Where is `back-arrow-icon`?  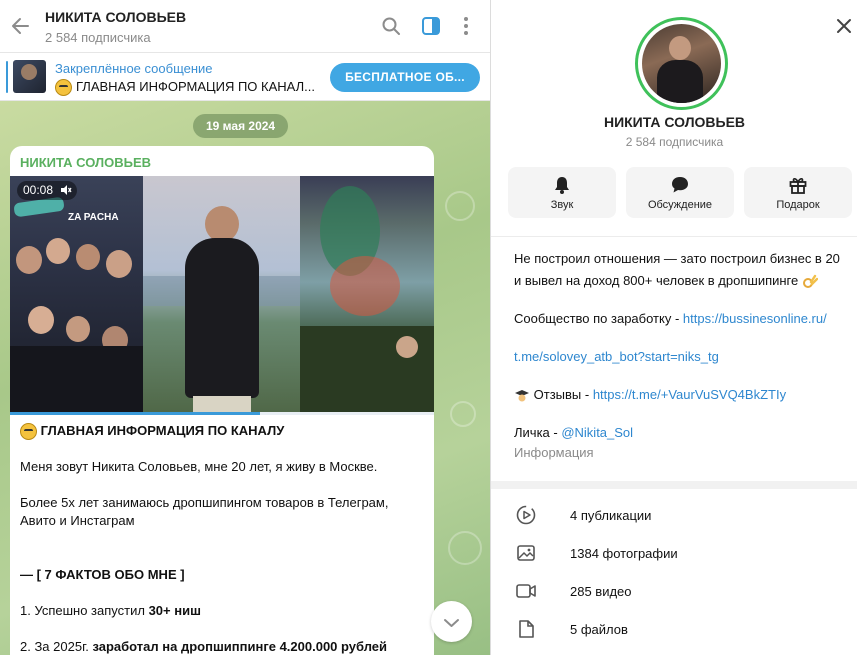
back-arrow-icon is located at coordinates (21, 26).